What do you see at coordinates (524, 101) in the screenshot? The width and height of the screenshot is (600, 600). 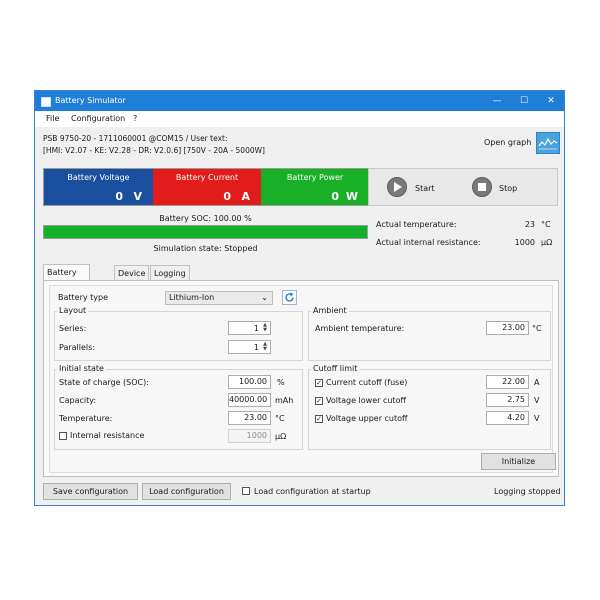 I see `maximize-button: ☐` at bounding box center [524, 101].